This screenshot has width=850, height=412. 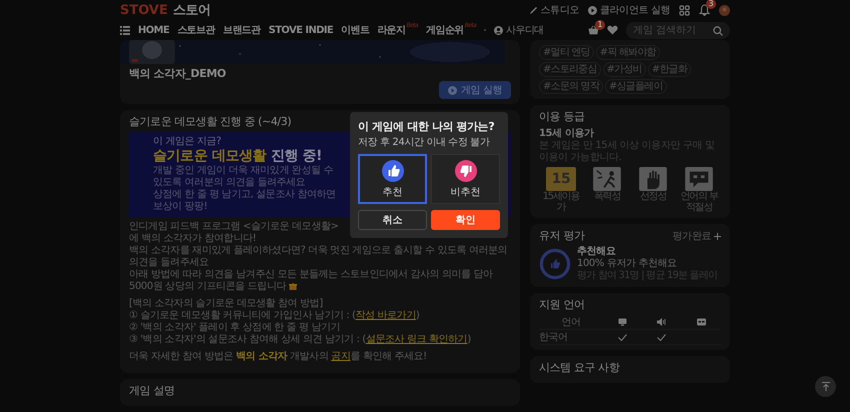 What do you see at coordinates (226, 304) in the screenshot?
I see `paragraph: [백의 소각자의 슬기로운 데모생활 참여 방법]` at bounding box center [226, 304].